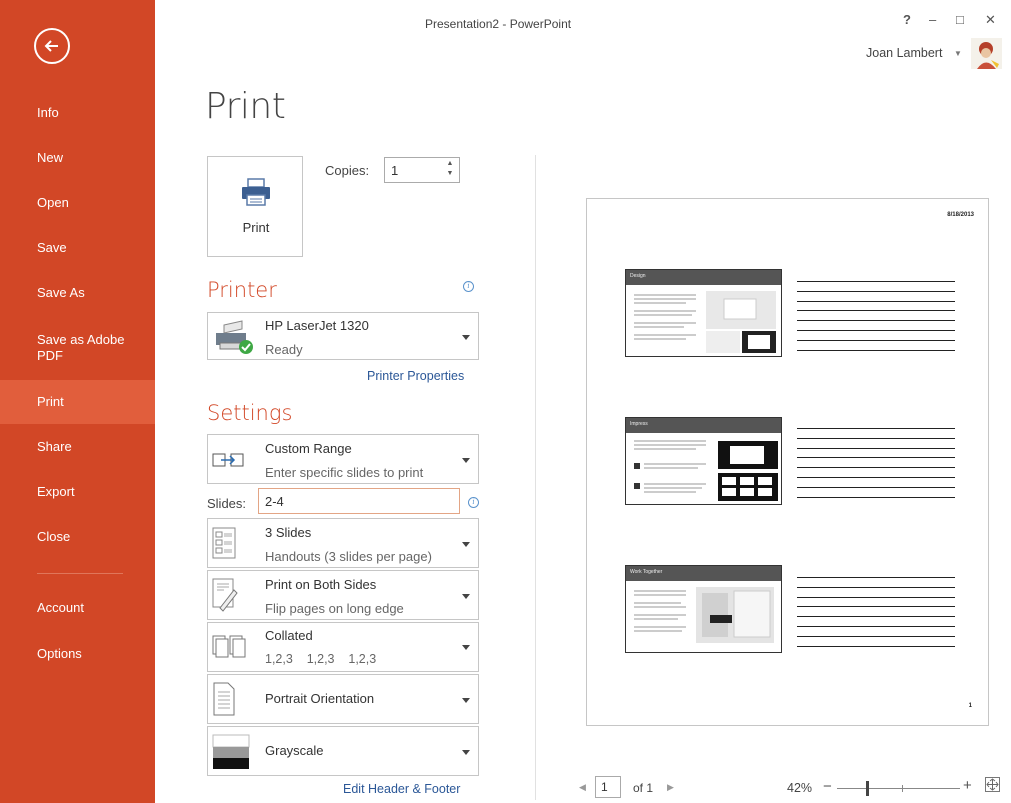  Describe the element at coordinates (643, 788) in the screenshot. I see `page-count: of 1` at that location.